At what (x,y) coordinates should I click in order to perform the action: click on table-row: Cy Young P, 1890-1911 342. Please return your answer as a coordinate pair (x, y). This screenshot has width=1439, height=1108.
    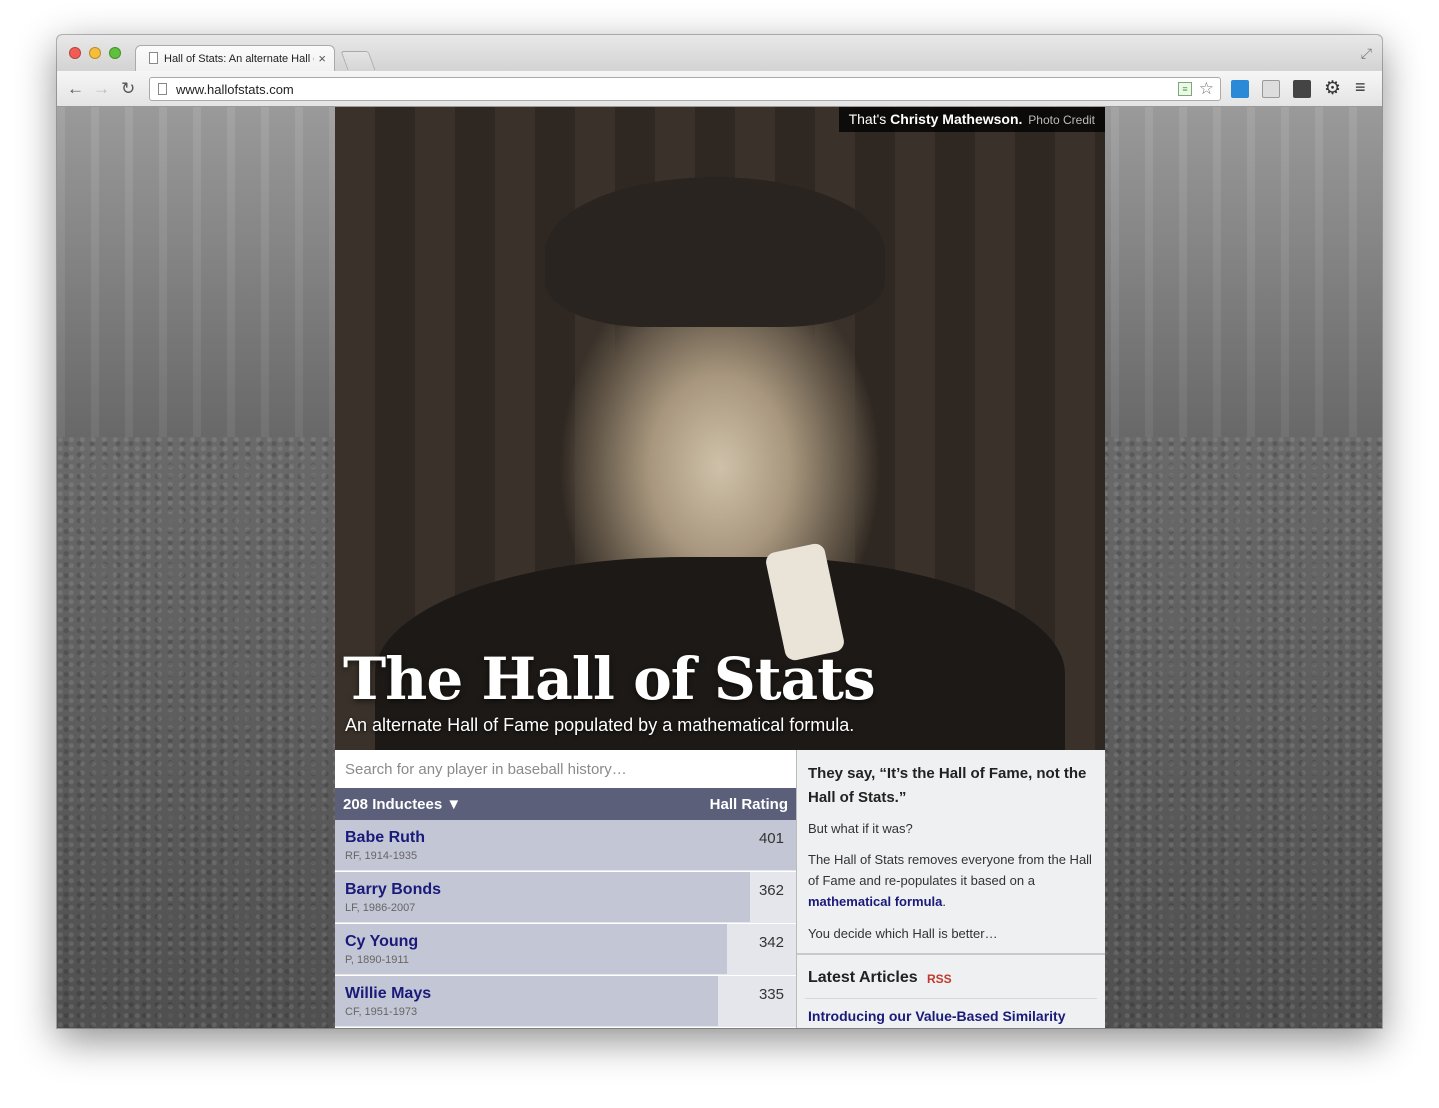
    Looking at the image, I should click on (565, 950).